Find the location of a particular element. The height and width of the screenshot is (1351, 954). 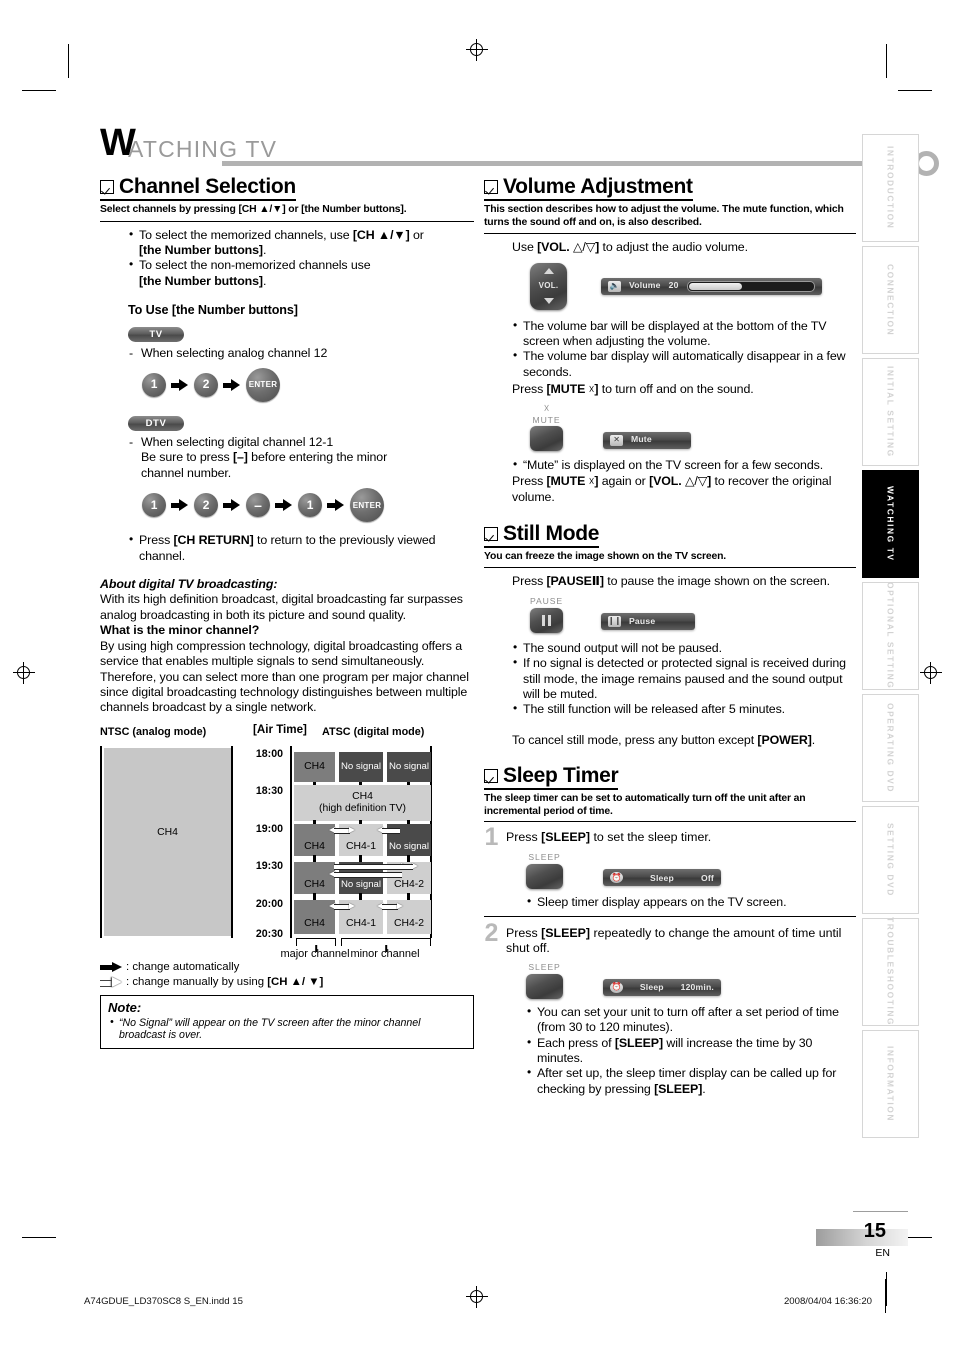

tab-connection: CONNECTION is located at coordinates (890, 300).